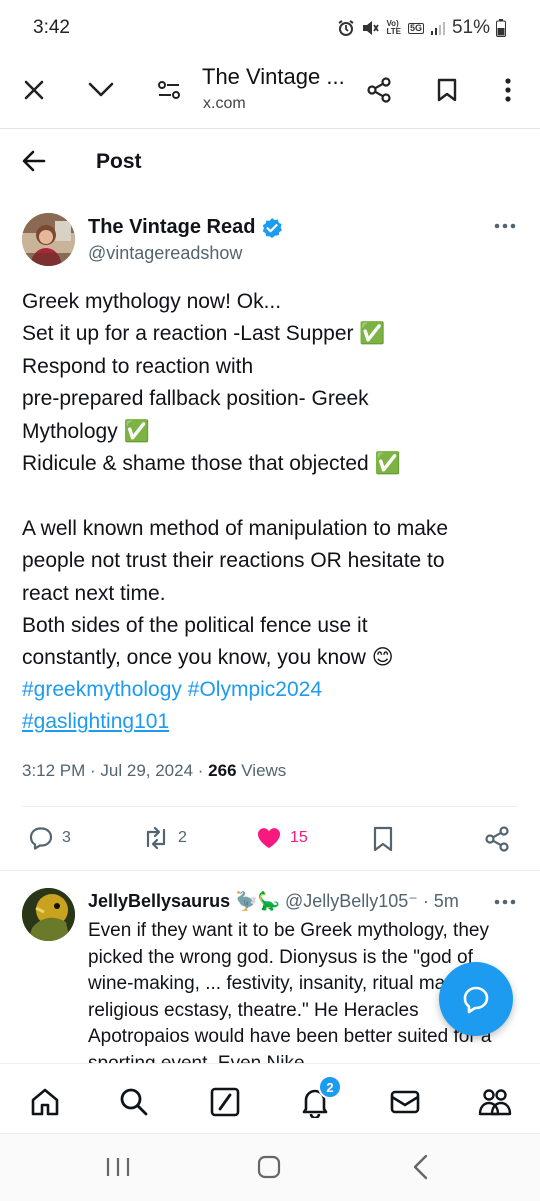 This screenshot has width=540, height=1201. What do you see at coordinates (95, 721) in the screenshot?
I see `hashtag-link: #gaslighting101` at bounding box center [95, 721].